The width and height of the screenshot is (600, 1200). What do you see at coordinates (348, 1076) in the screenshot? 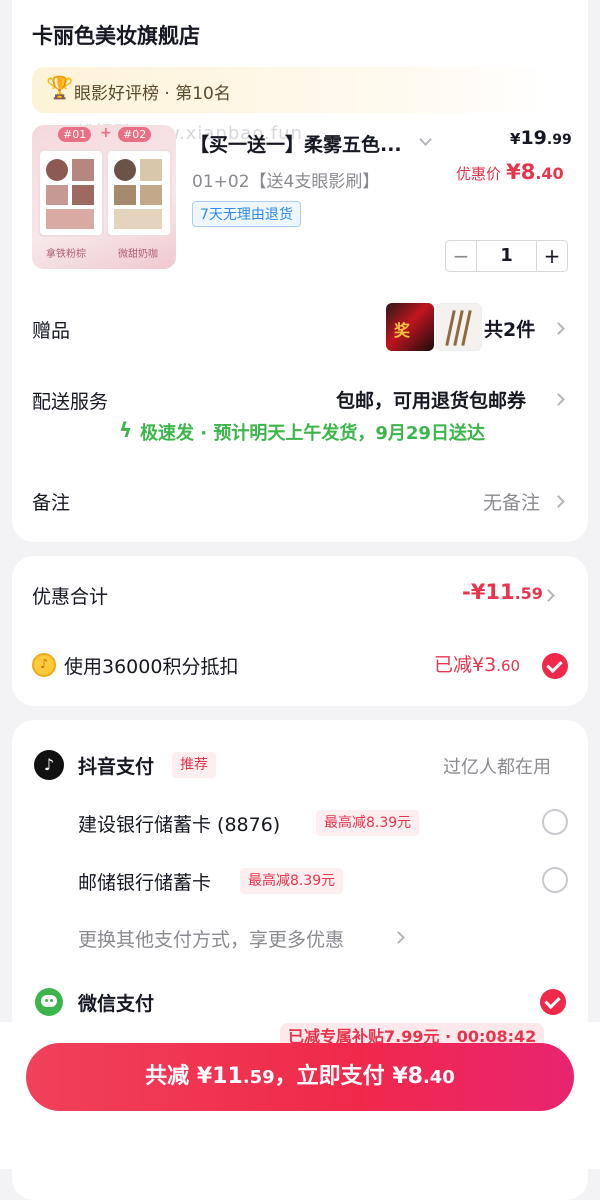
I see `pay-button-mid: ，立即支付 ¥8` at bounding box center [348, 1076].